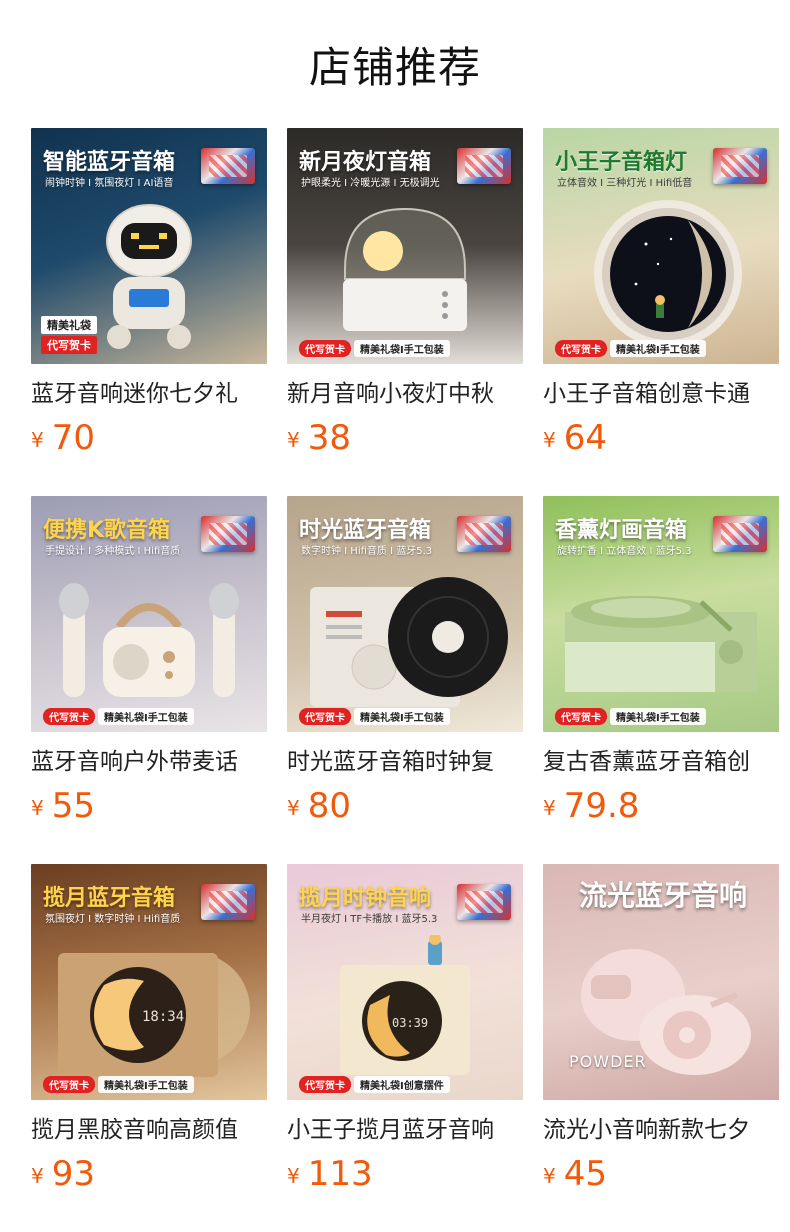 The width and height of the screenshot is (790, 1232). I want to click on product-image: 新月夜灯音箱 护眼柔光 I 冷暖光源 I 无极调光 代写贺卡 精美礼袋I手工包装, so click(405, 246).